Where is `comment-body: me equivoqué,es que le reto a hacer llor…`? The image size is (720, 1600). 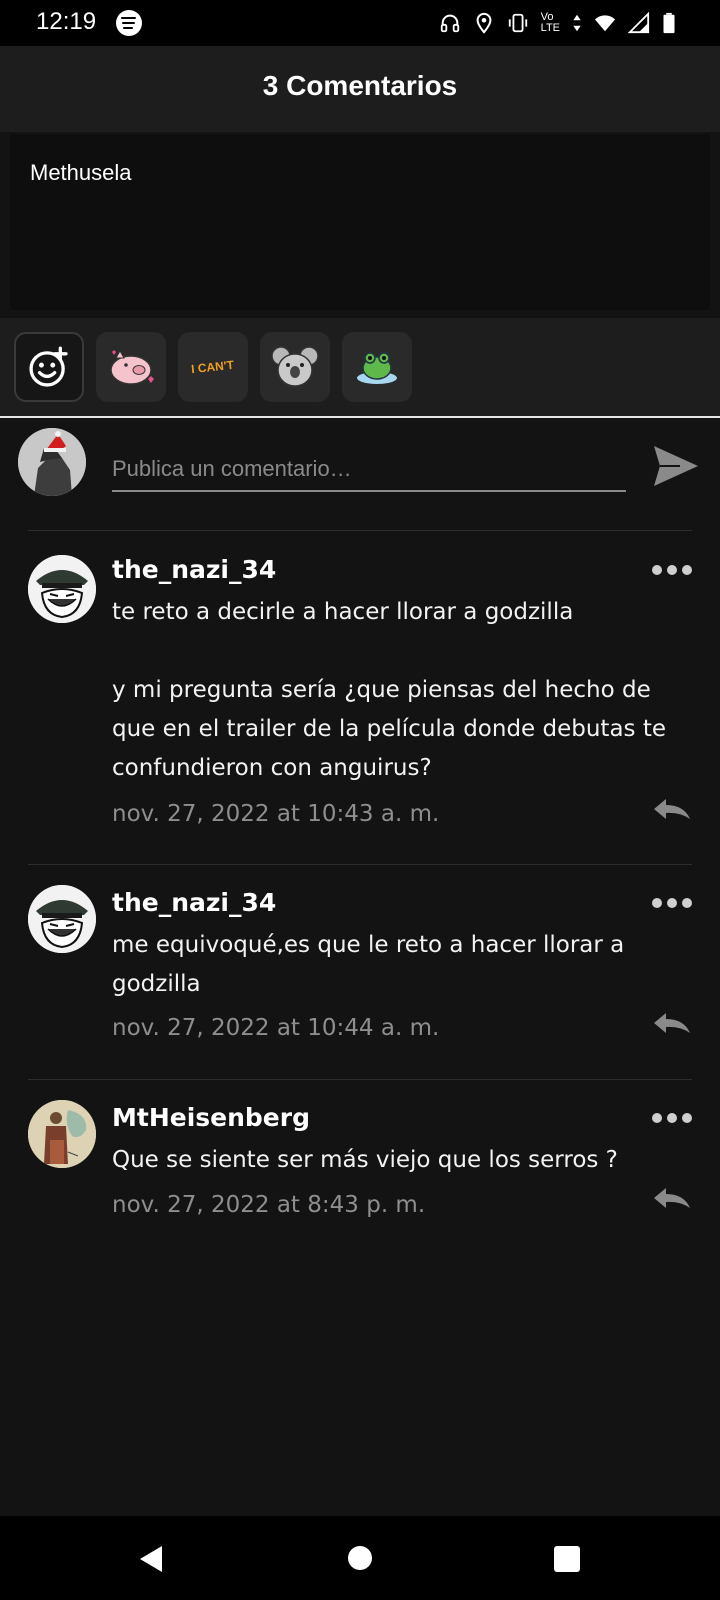 comment-body: me equivoqué,es que le reto a hacer llor… is located at coordinates (368, 964).